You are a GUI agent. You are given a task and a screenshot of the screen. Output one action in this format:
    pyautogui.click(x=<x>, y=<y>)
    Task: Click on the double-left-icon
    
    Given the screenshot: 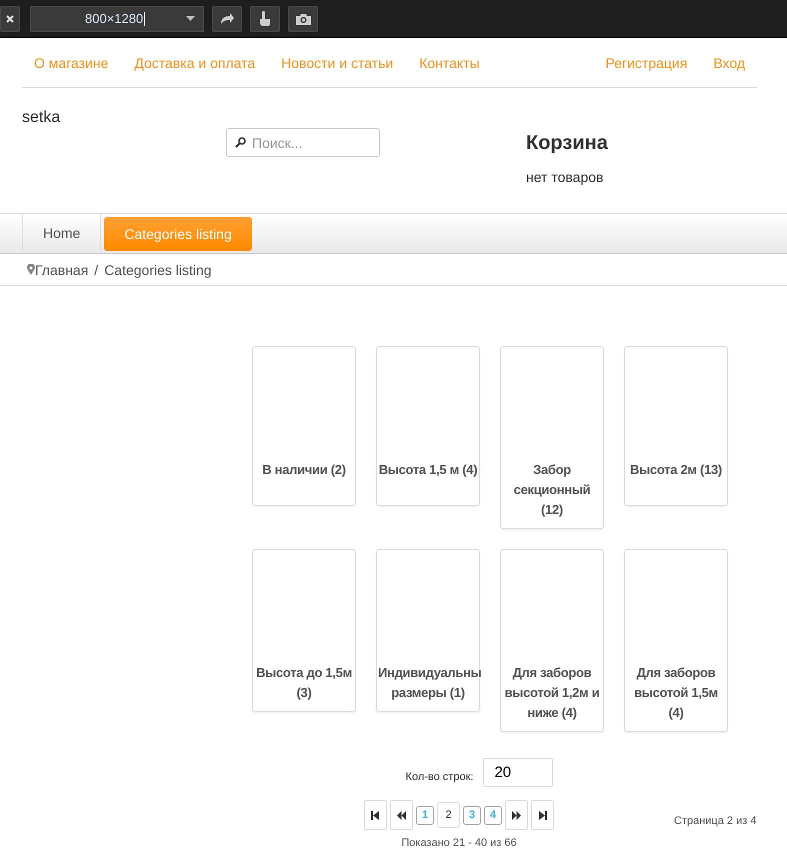 What is the action you would take?
    pyautogui.click(x=401, y=815)
    